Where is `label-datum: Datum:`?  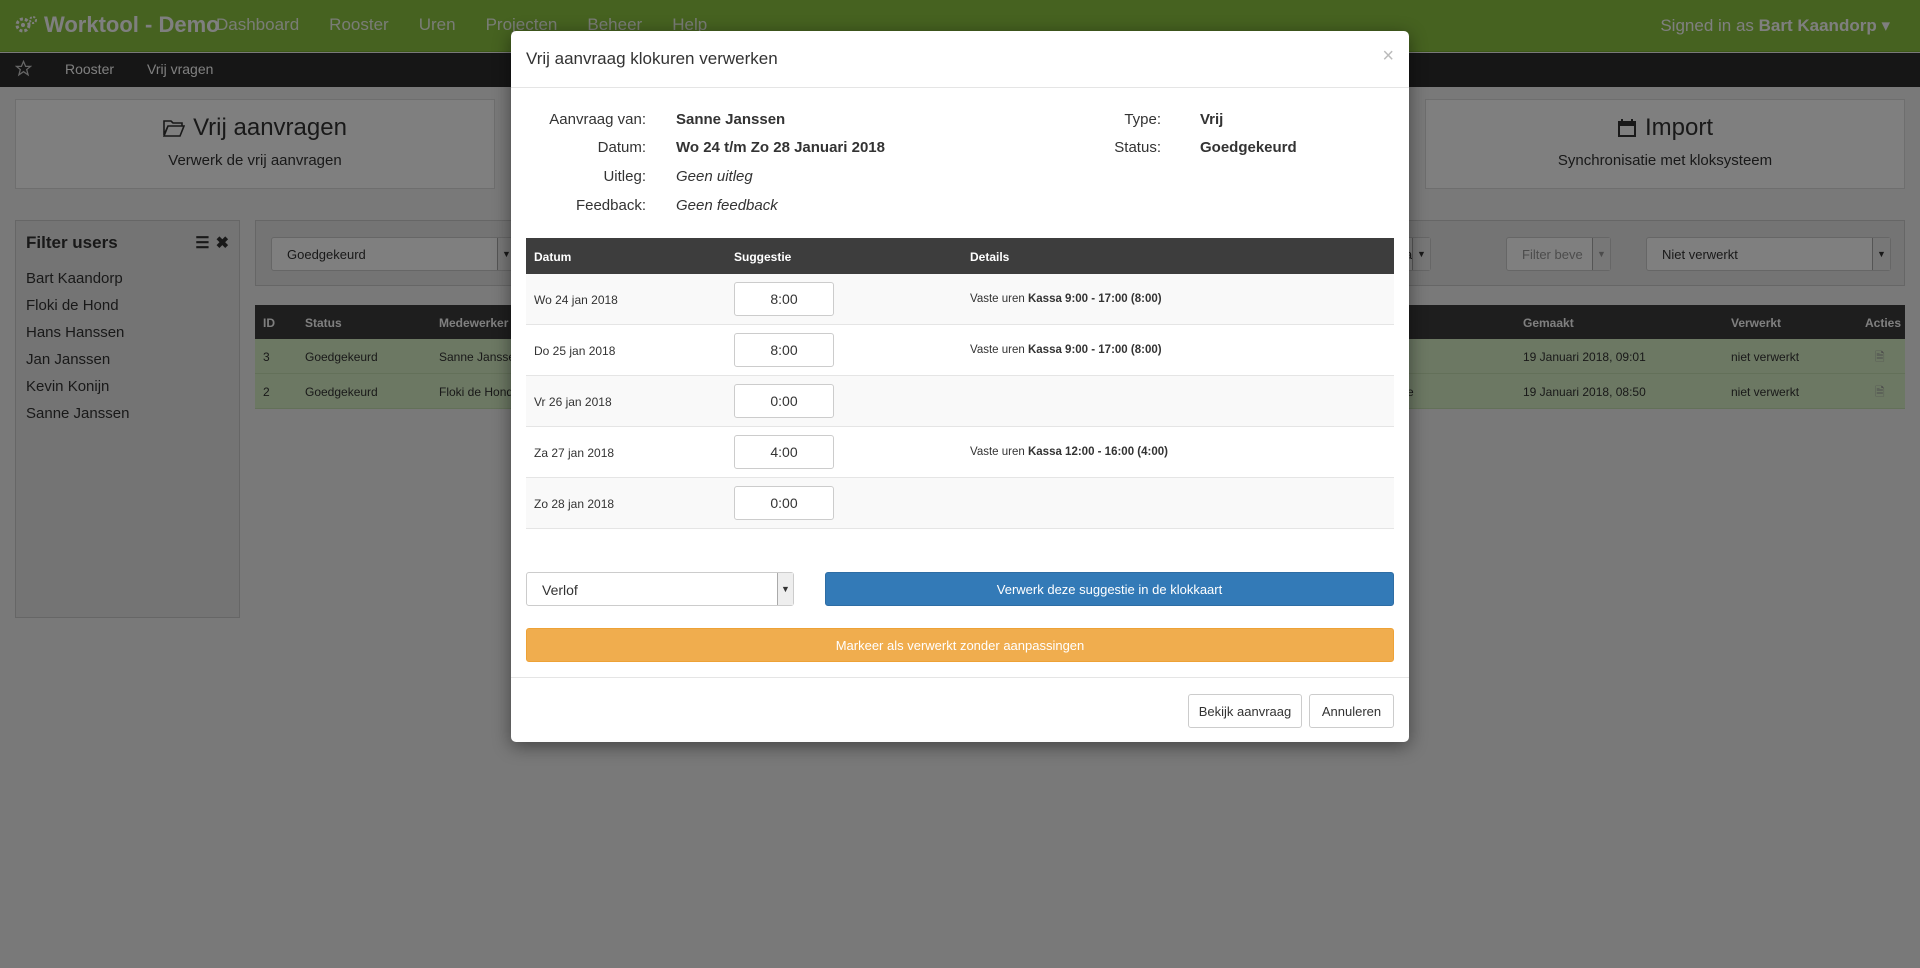
label-datum: Datum: is located at coordinates (621, 147).